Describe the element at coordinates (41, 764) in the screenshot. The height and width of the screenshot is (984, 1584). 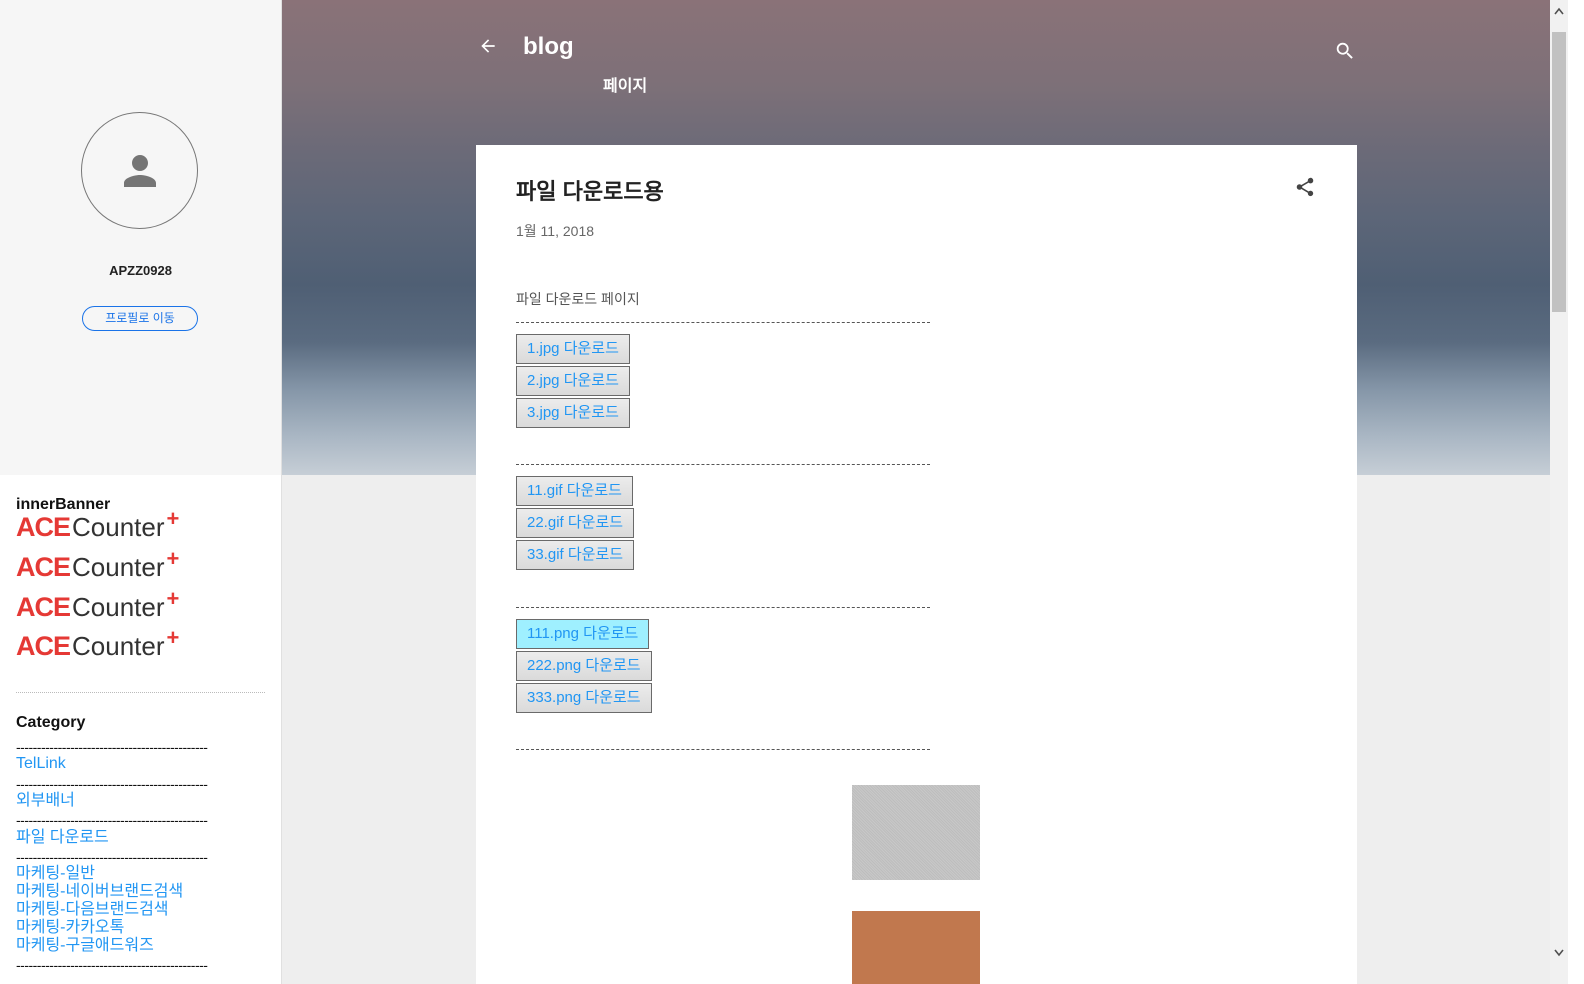
I see `category-link-tellink: TelLink` at that location.